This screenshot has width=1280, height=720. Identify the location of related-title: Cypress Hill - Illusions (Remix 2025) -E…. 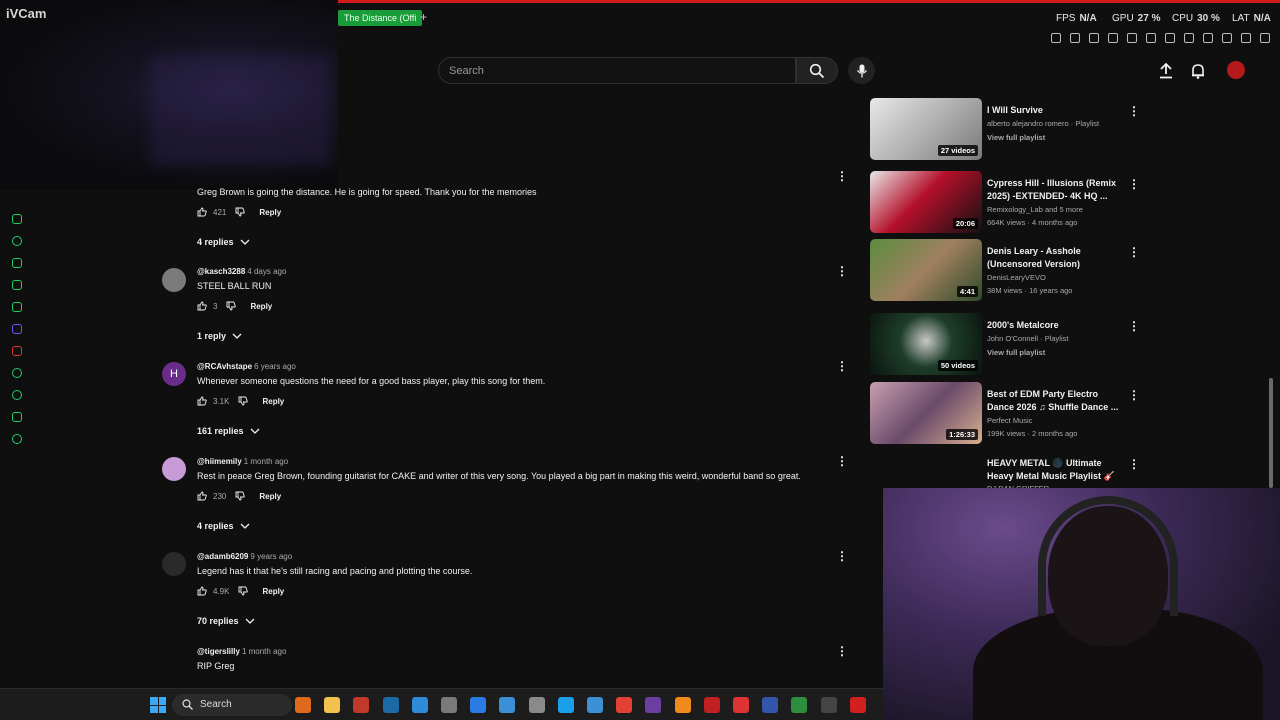
(1055, 190).